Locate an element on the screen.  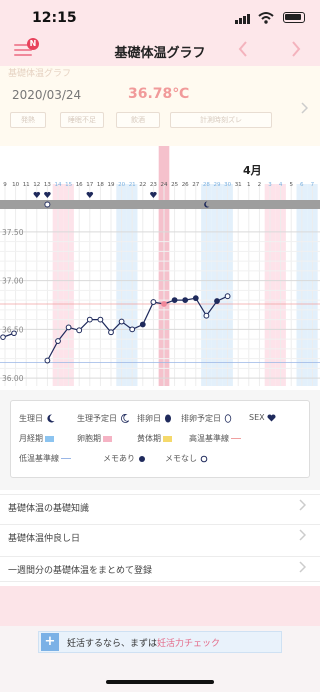
y-tick-label: 37.00 is located at coordinates (13, 281).